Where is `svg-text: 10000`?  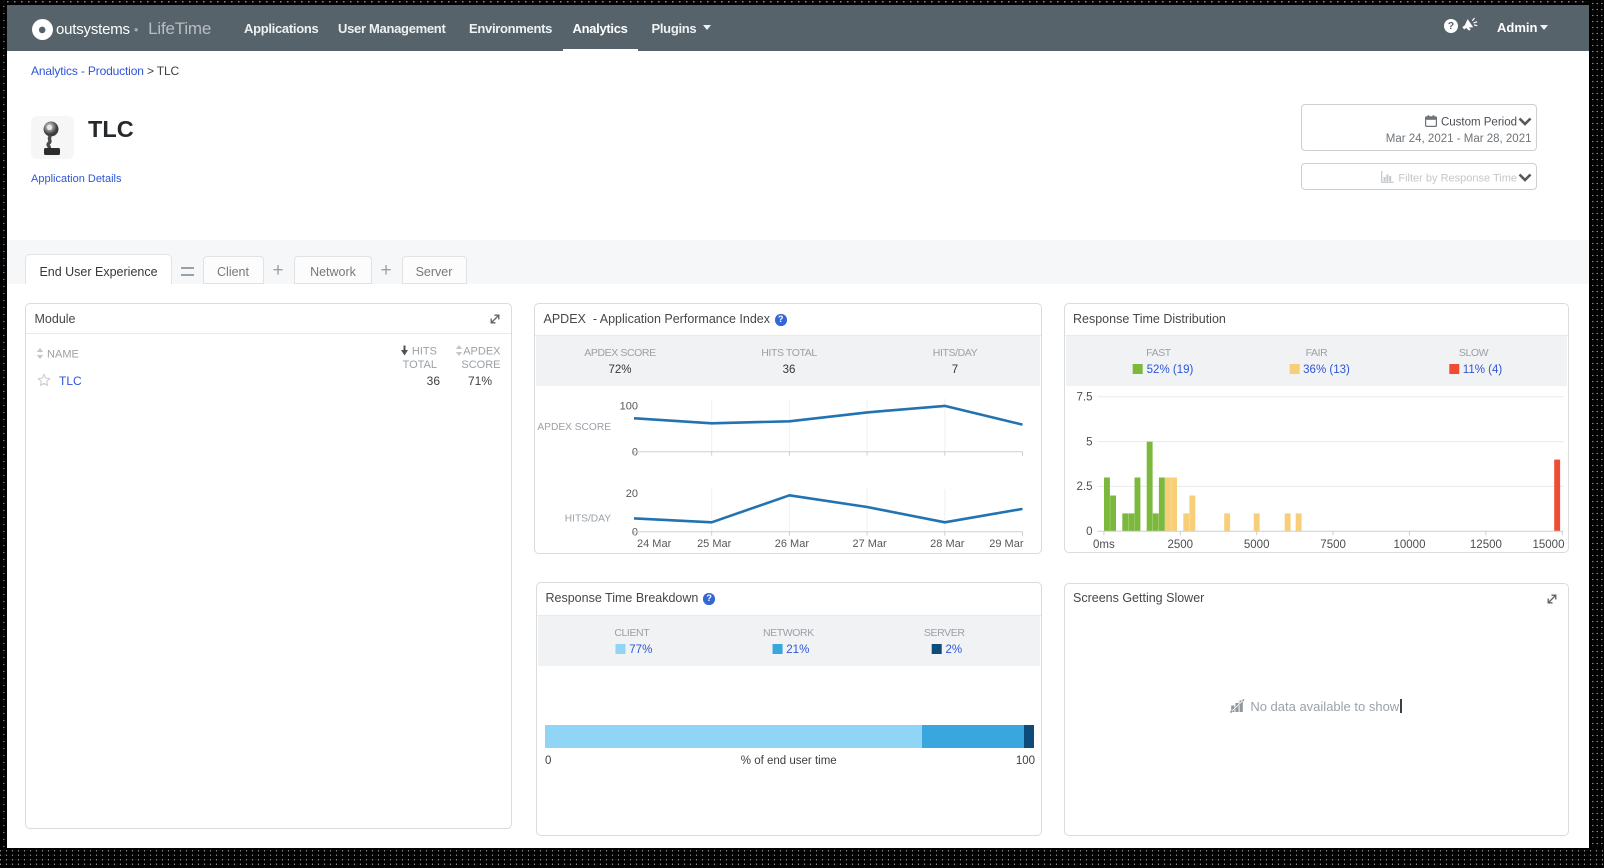
svg-text: 10000 is located at coordinates (1409, 545).